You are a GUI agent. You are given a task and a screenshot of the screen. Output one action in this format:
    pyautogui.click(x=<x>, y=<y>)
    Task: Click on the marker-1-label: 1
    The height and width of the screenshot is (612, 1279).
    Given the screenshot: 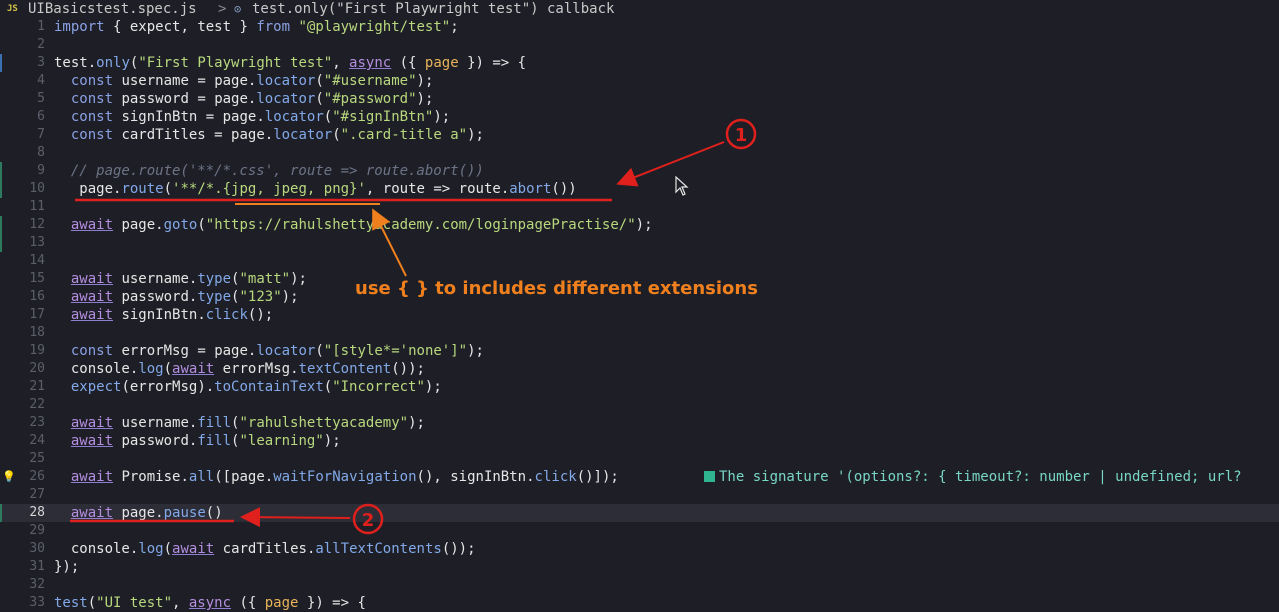 What is the action you would take?
    pyautogui.click(x=741, y=135)
    